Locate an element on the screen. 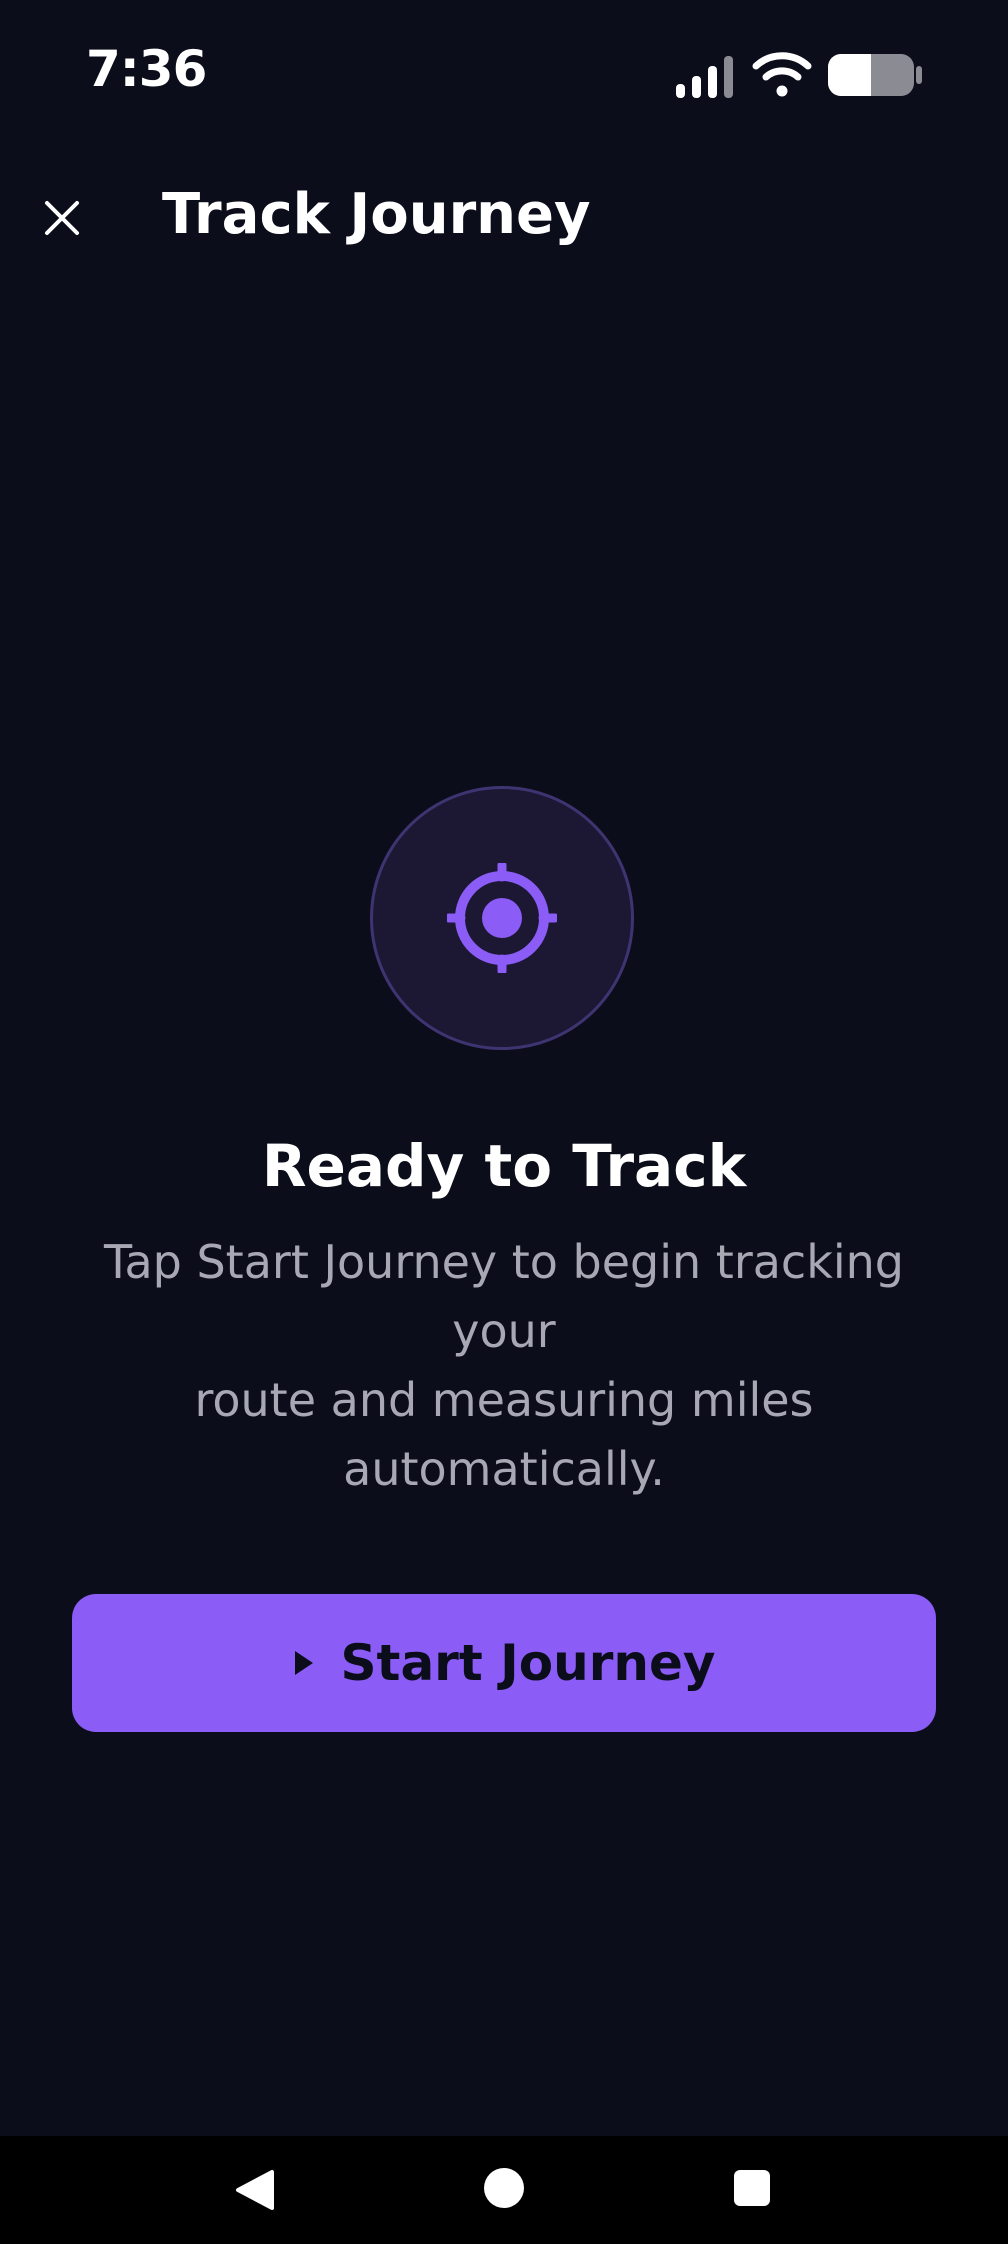  tracker-icon-circle is located at coordinates (502, 918).